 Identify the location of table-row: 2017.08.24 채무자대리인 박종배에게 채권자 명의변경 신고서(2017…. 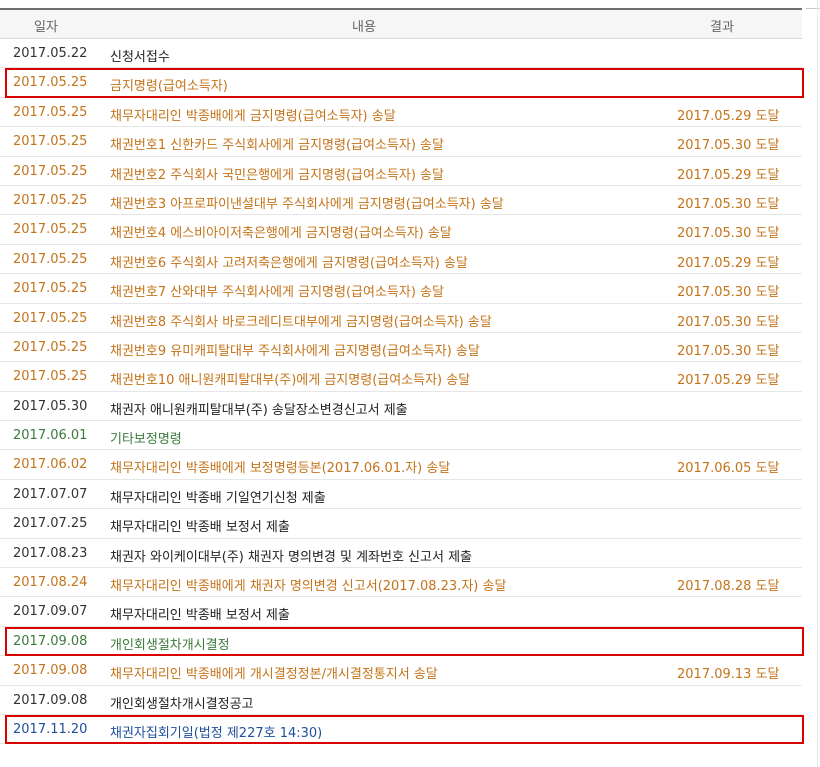
(401, 583).